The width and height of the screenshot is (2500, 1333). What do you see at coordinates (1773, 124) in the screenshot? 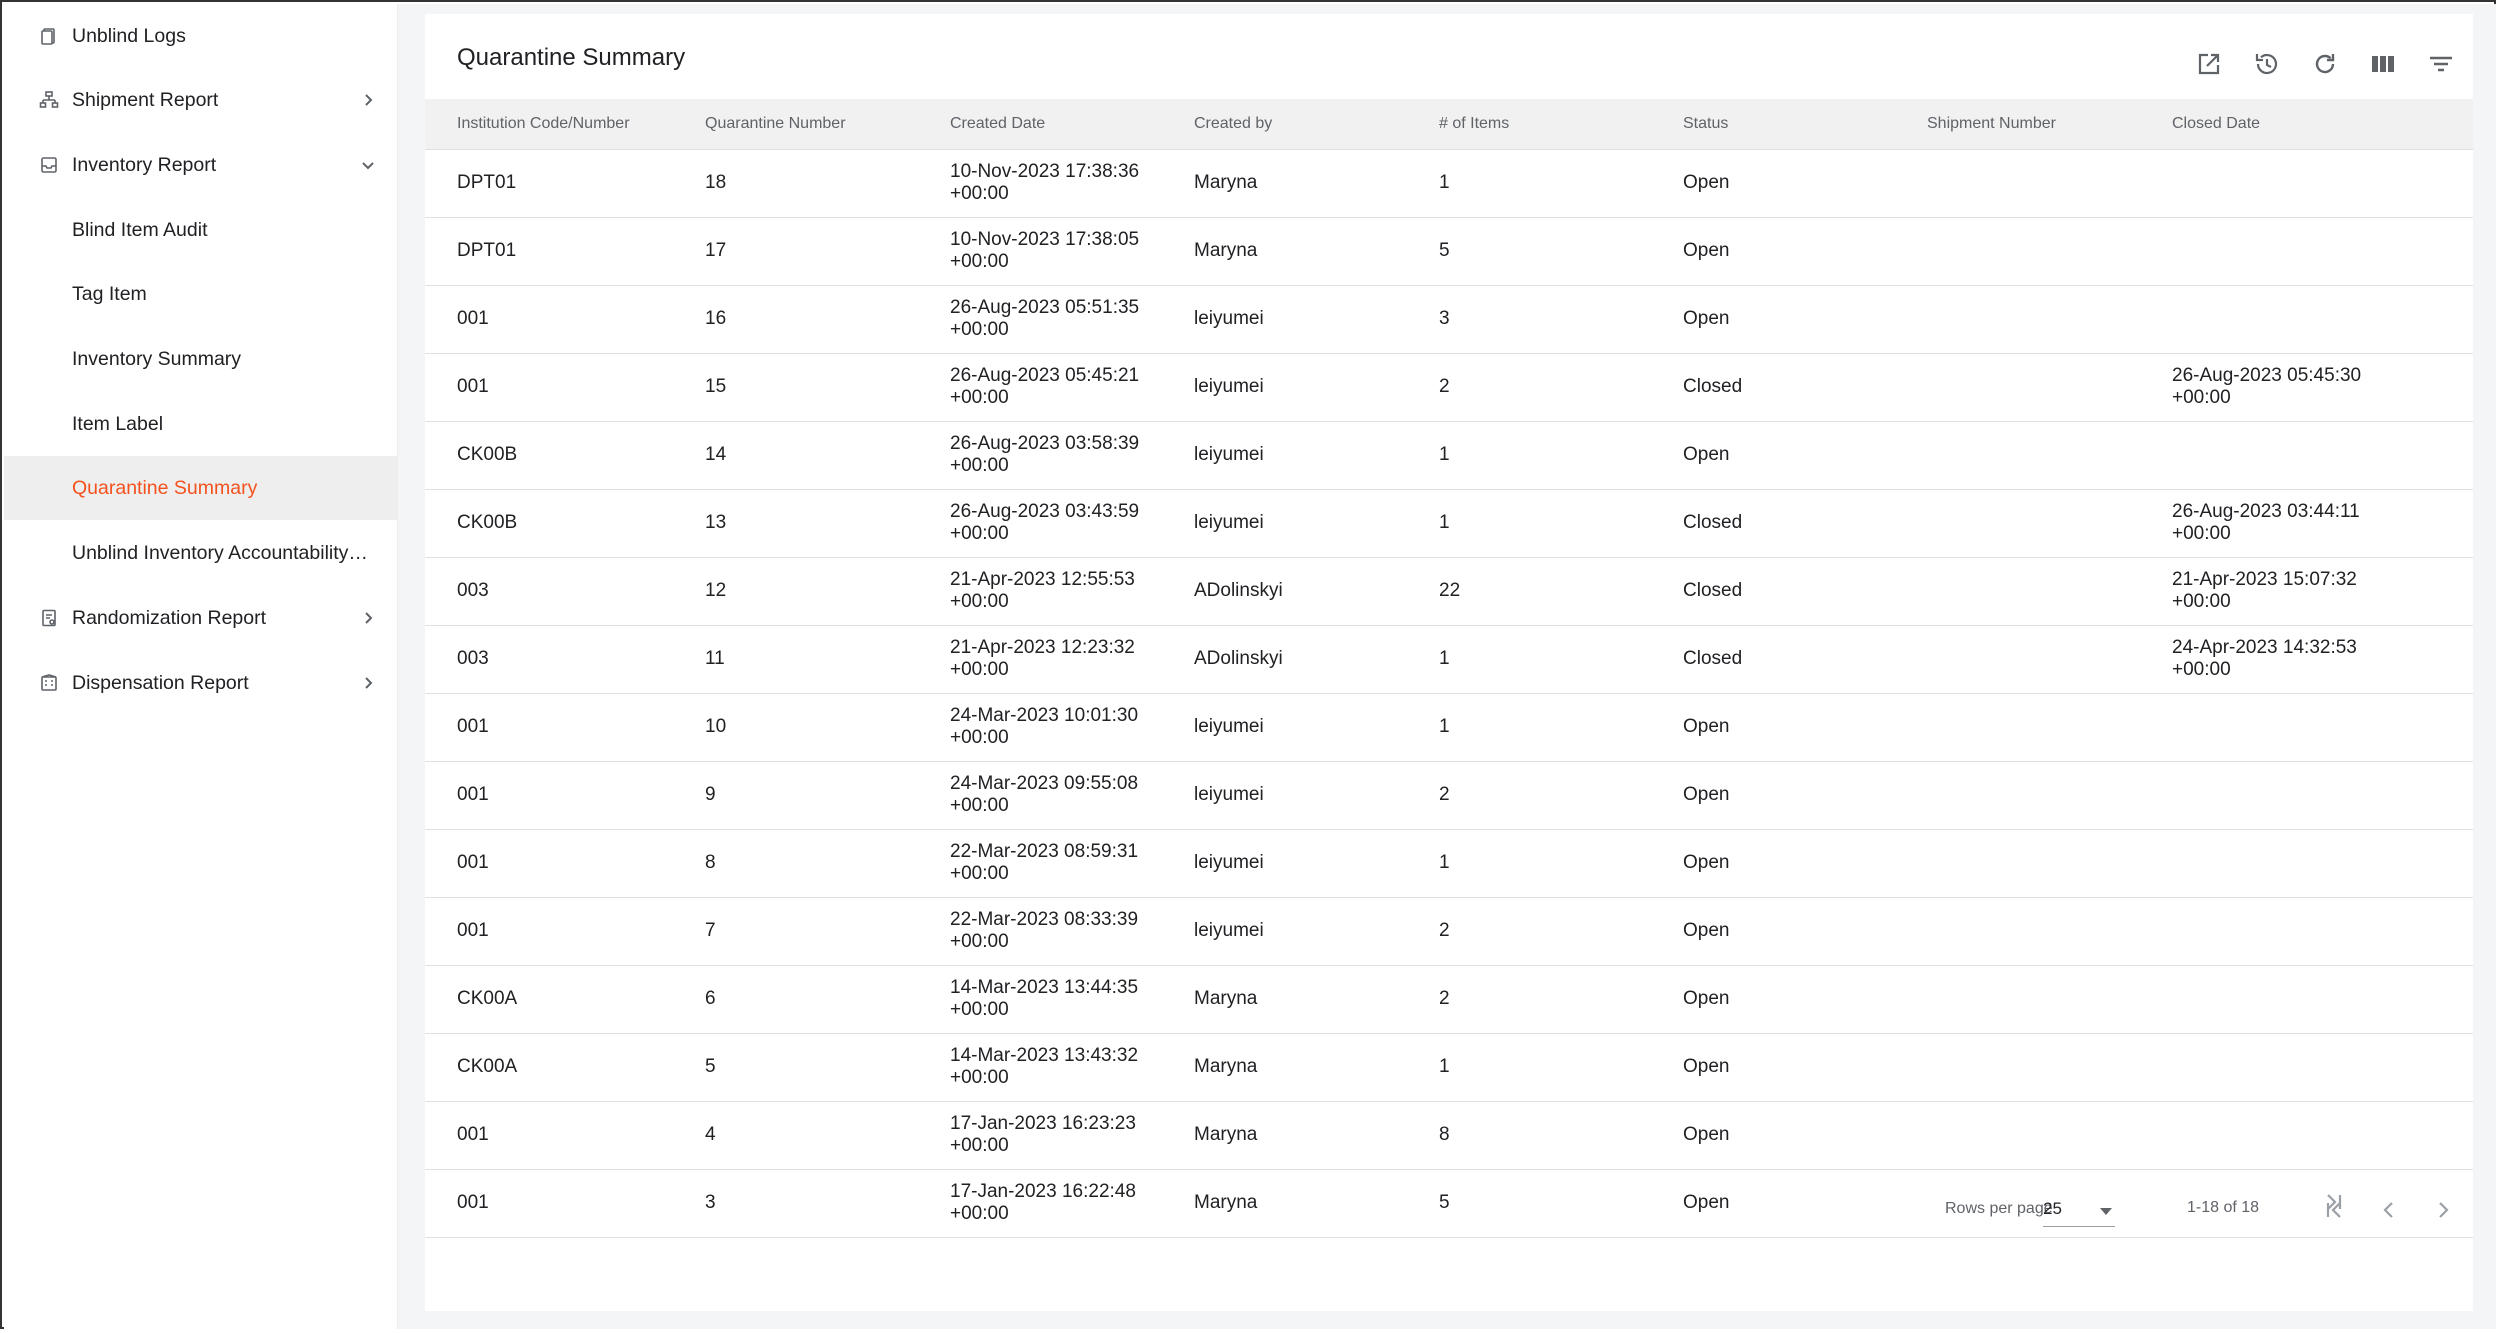
I see `column-header: Status` at bounding box center [1773, 124].